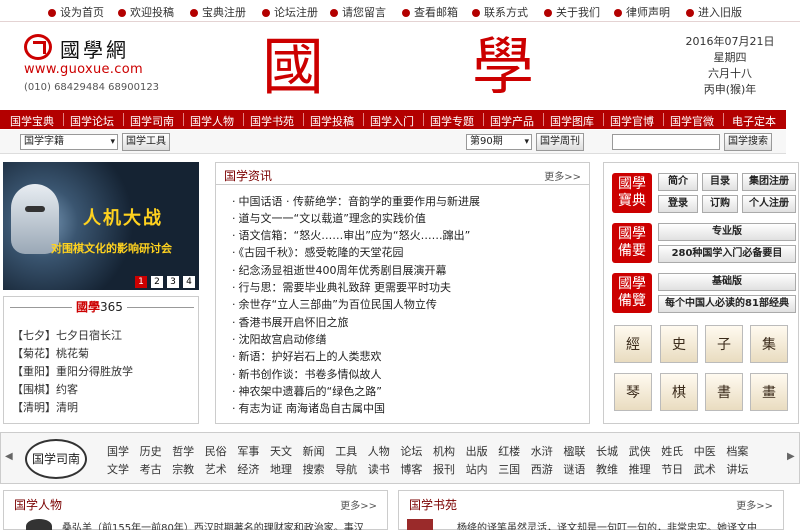 The width and height of the screenshot is (800, 530). What do you see at coordinates (281, 451) in the screenshot?
I see `category-link: 天文` at bounding box center [281, 451].